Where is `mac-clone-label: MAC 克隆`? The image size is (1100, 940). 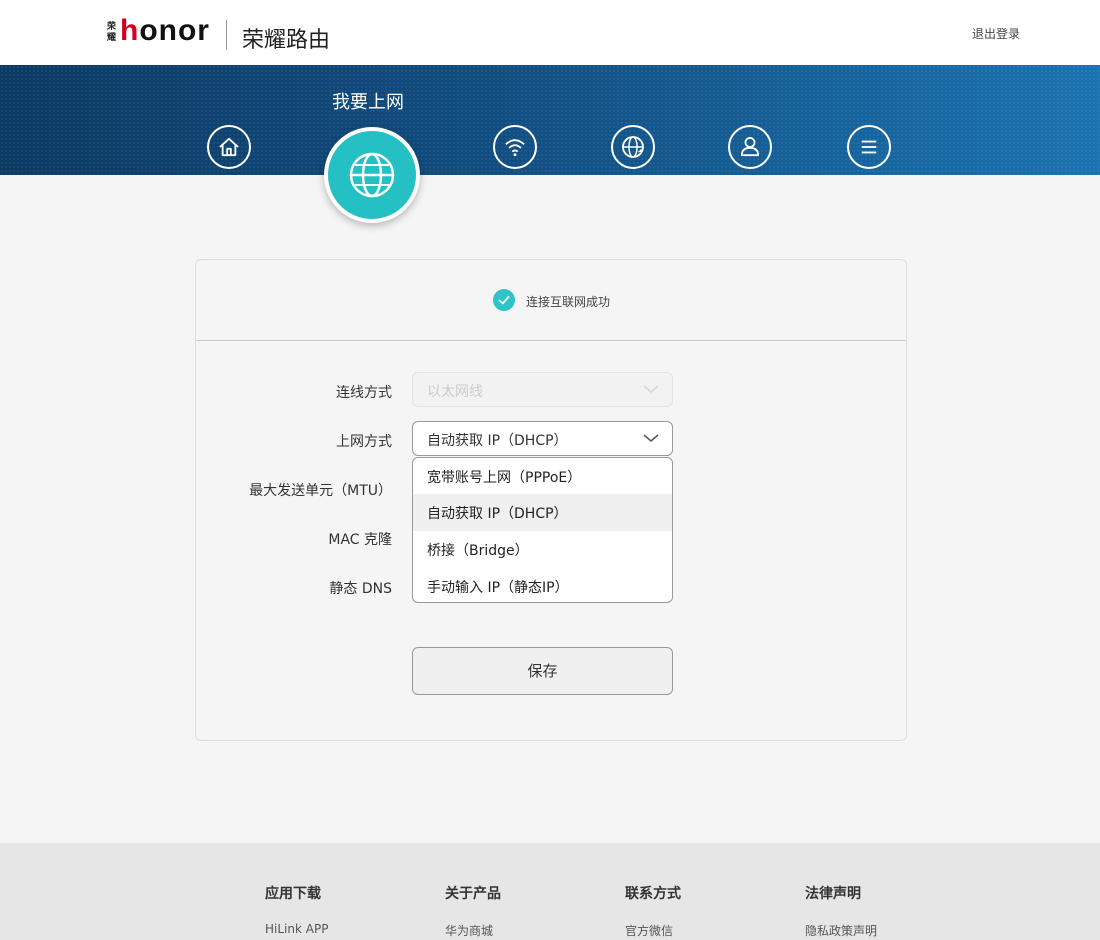
mac-clone-label: MAC 克隆 is located at coordinates (360, 540).